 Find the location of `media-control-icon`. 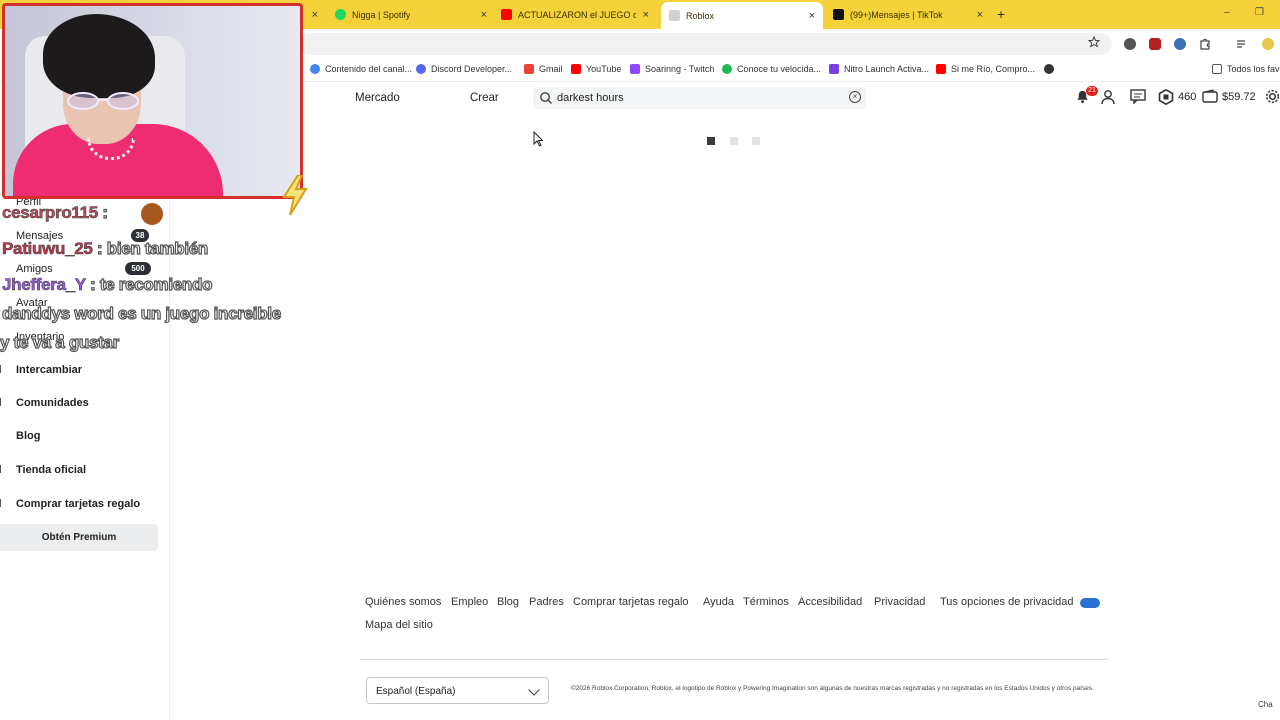

media-control-icon is located at coordinates (1242, 44).